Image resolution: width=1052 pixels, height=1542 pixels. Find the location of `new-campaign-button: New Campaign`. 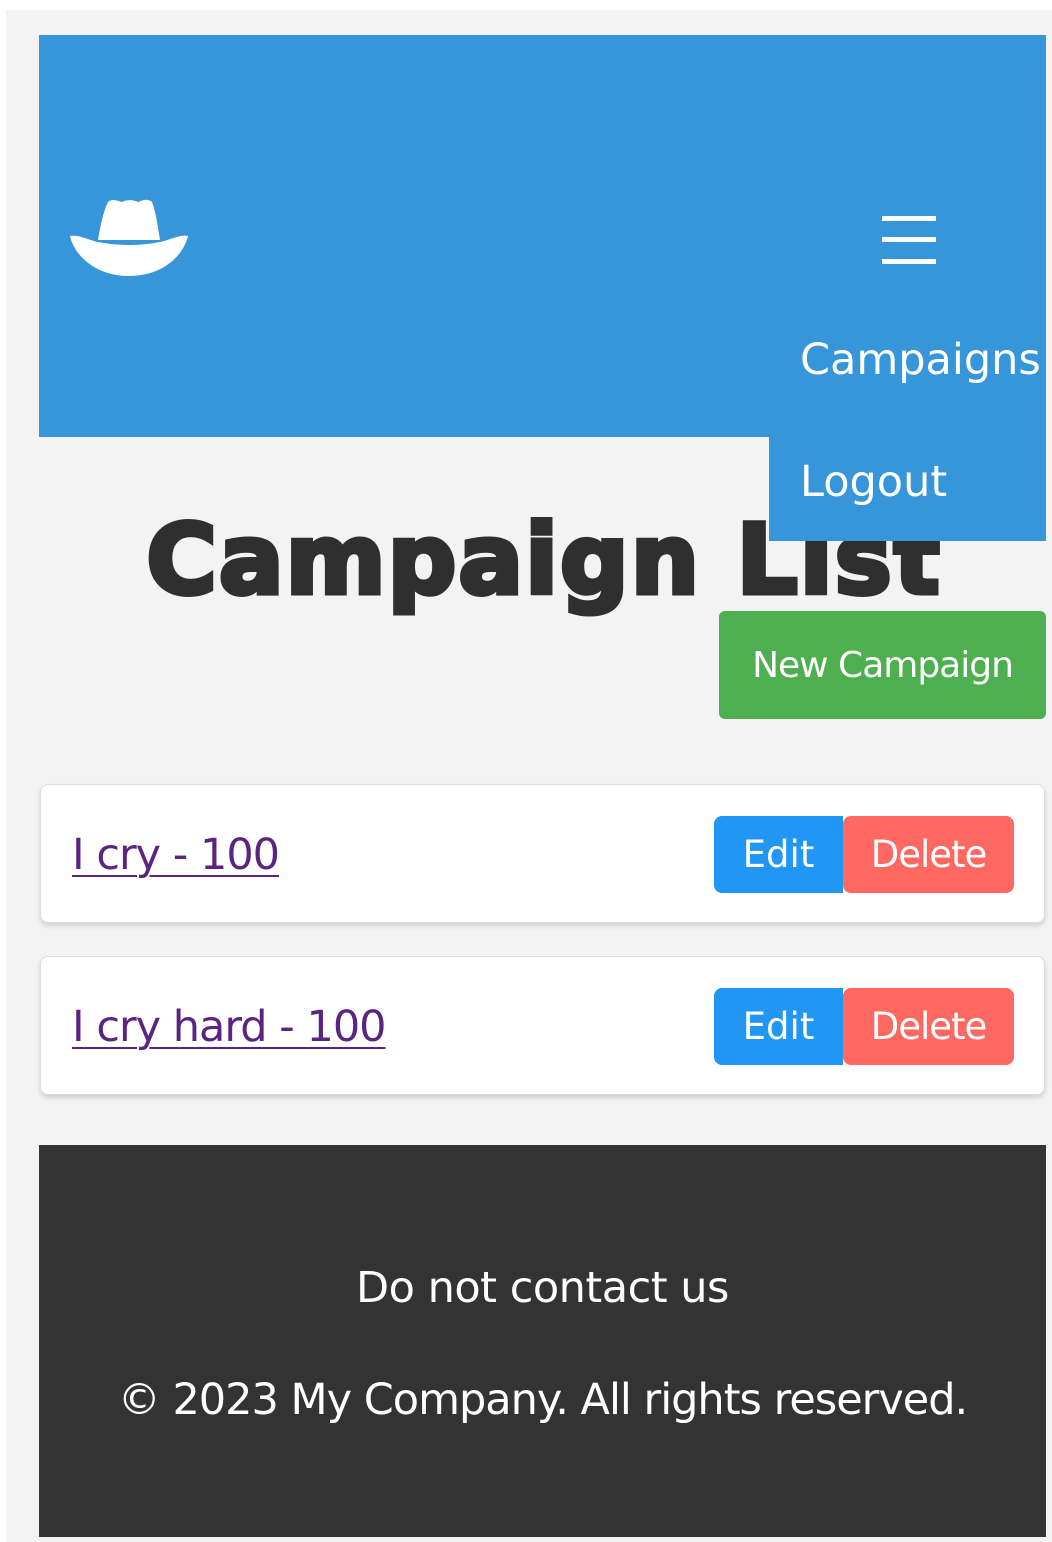

new-campaign-button: New Campaign is located at coordinates (882, 665).